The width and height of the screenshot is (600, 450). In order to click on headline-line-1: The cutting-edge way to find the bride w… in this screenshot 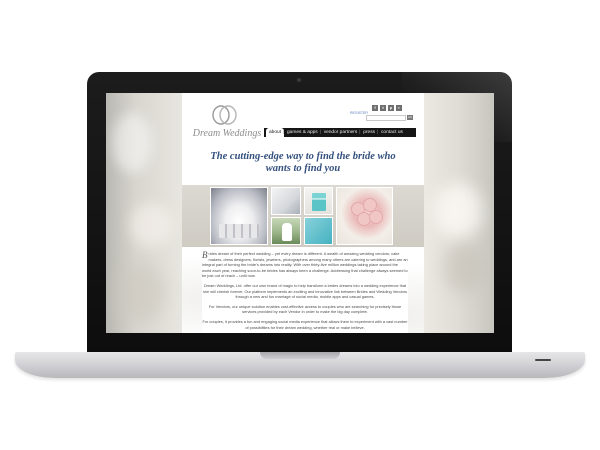, I will do `click(303, 156)`.